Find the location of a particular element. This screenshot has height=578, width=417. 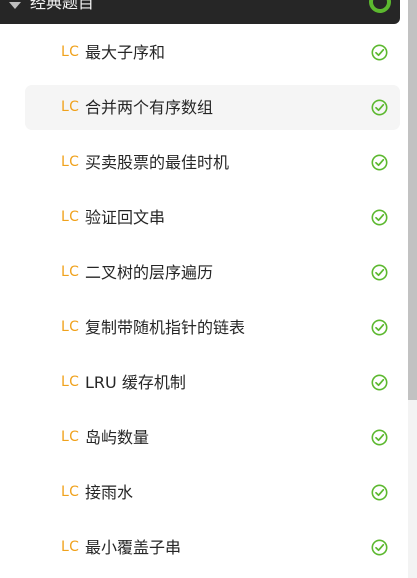

problem-item-active: LC 合并两个有序数组 is located at coordinates (212, 107).